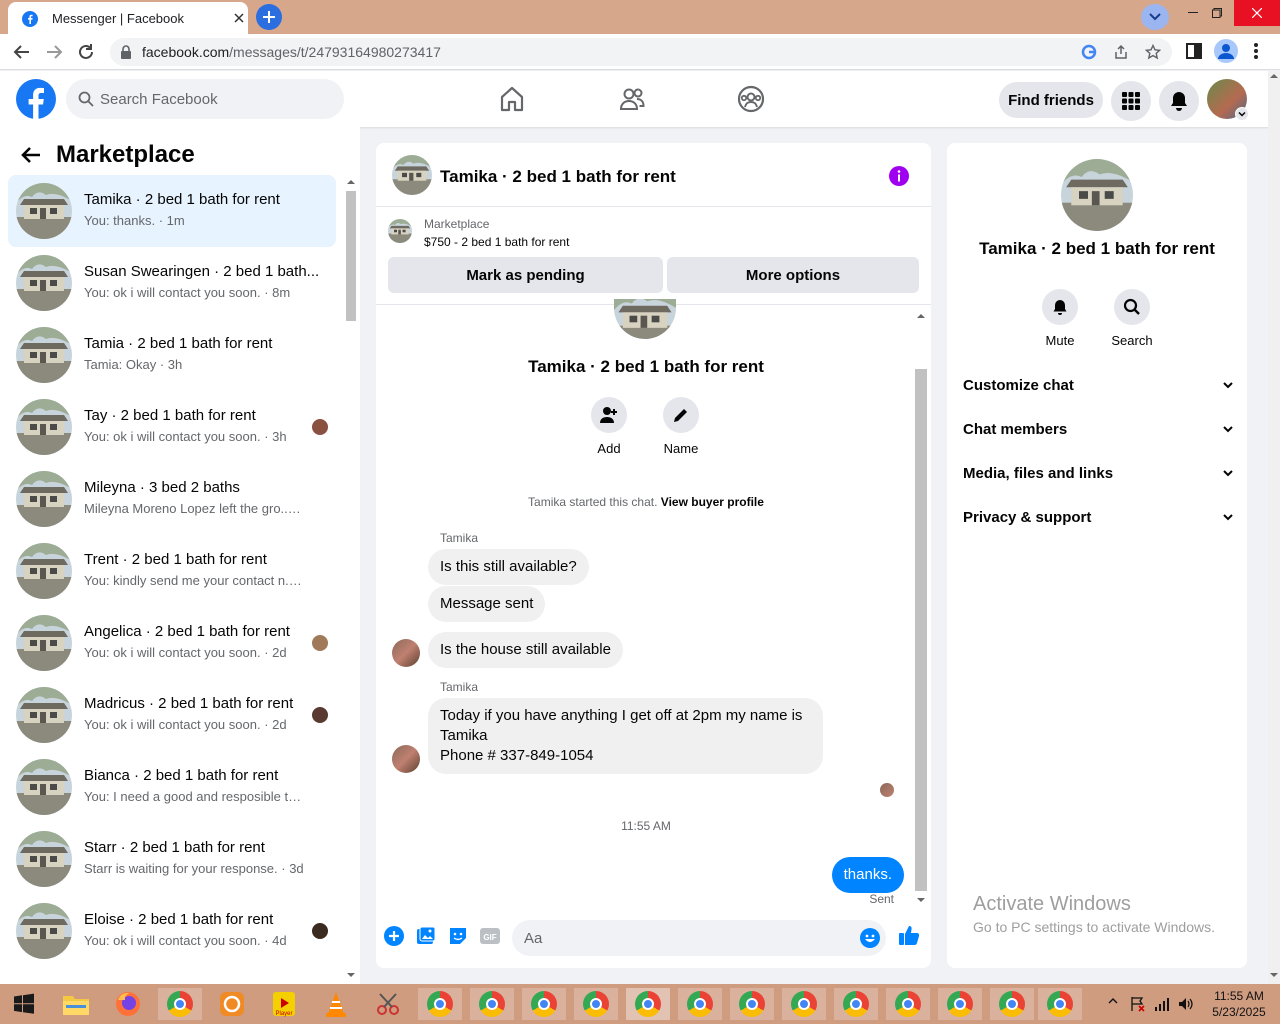  I want to click on thumbs-up-icon, so click(909, 935).